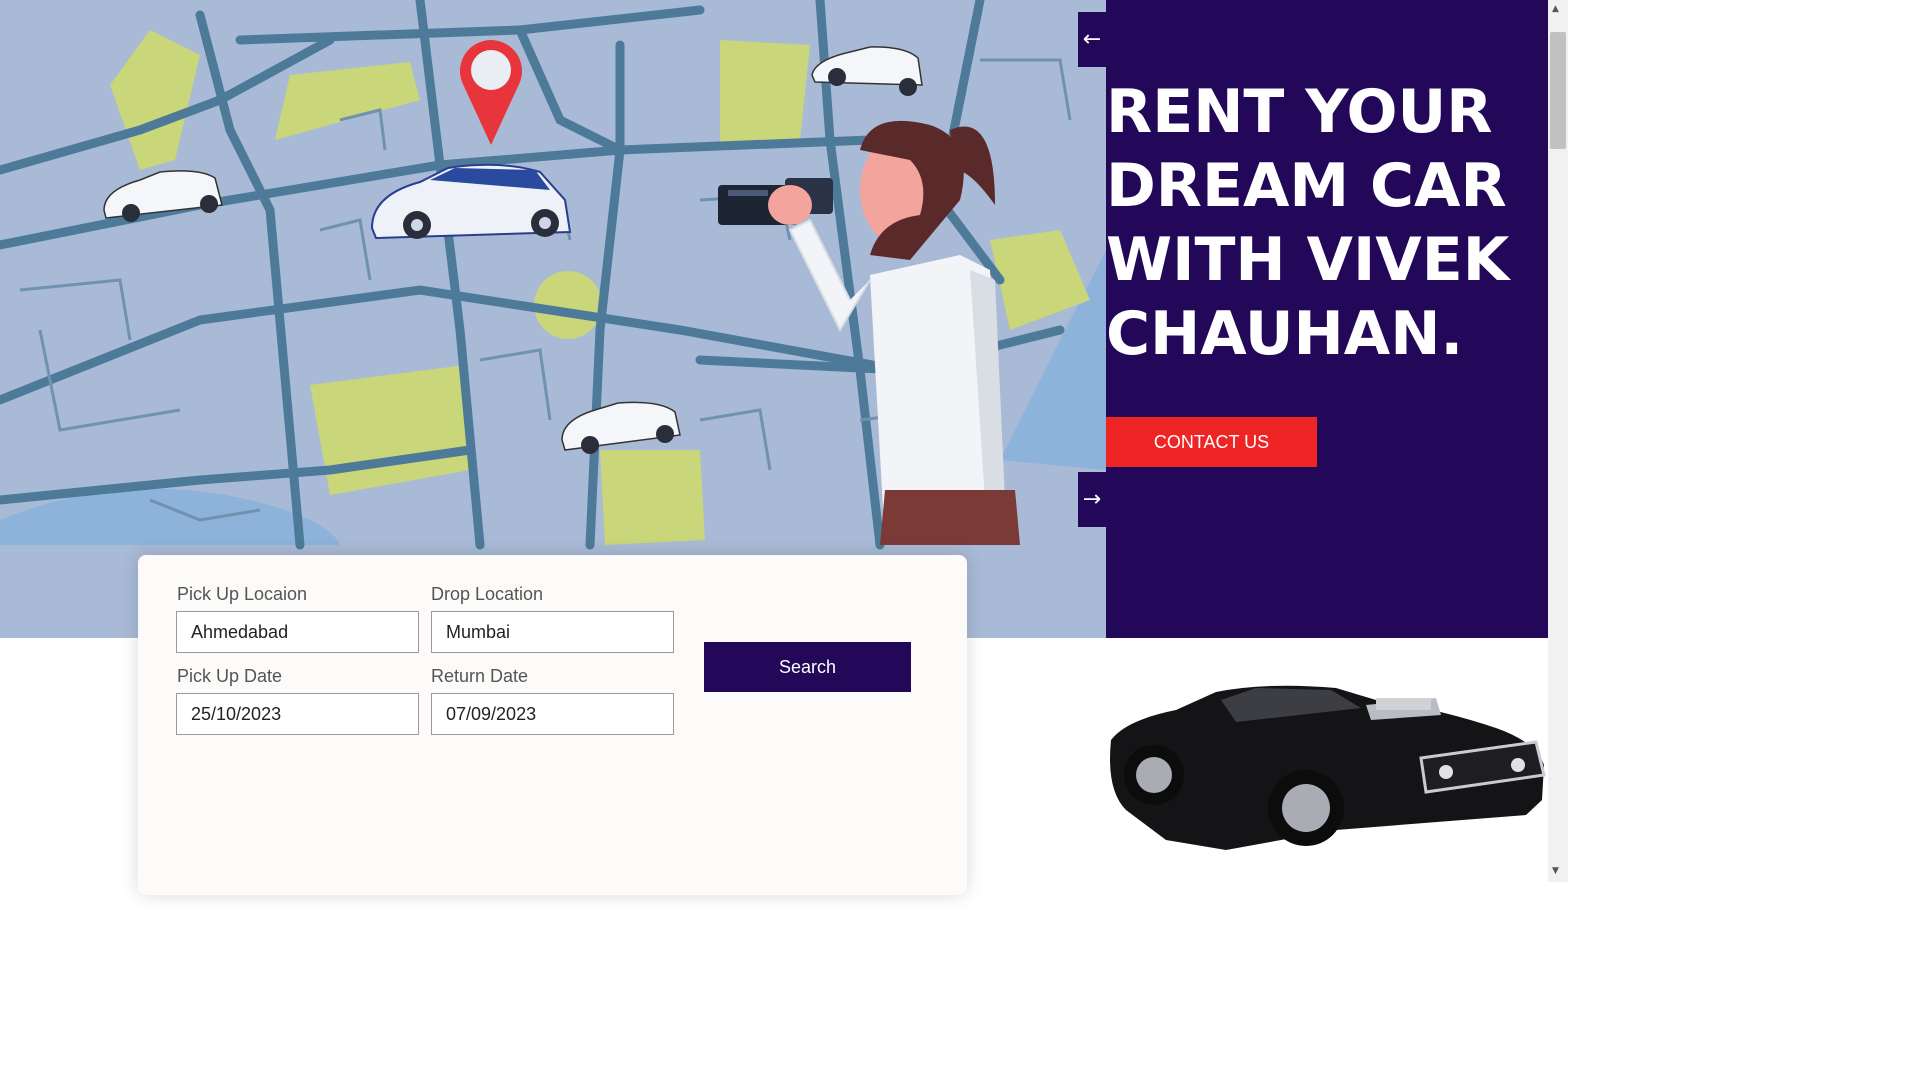 The height and width of the screenshot is (1080, 1920). Describe the element at coordinates (552, 632) in the screenshot. I see `drop-location-input` at that location.